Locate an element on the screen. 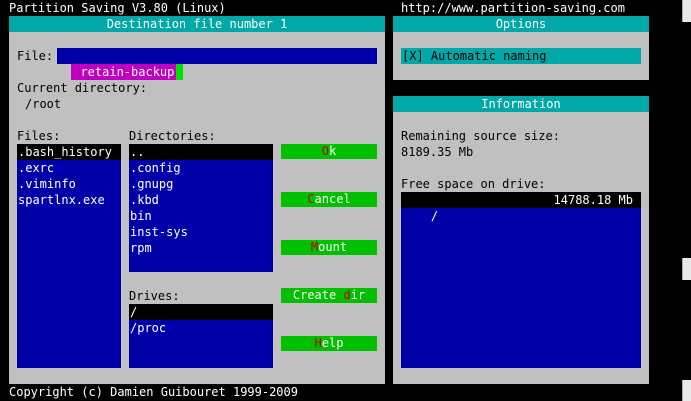 This screenshot has width=691, height=401. ok-button: Ok is located at coordinates (329, 151).